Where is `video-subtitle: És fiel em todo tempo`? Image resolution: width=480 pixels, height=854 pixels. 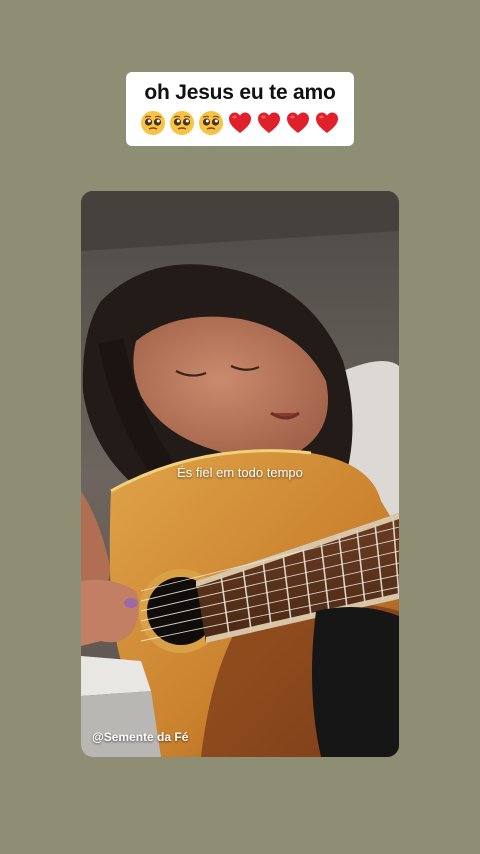
video-subtitle: És fiel em todo tempo is located at coordinates (240, 472).